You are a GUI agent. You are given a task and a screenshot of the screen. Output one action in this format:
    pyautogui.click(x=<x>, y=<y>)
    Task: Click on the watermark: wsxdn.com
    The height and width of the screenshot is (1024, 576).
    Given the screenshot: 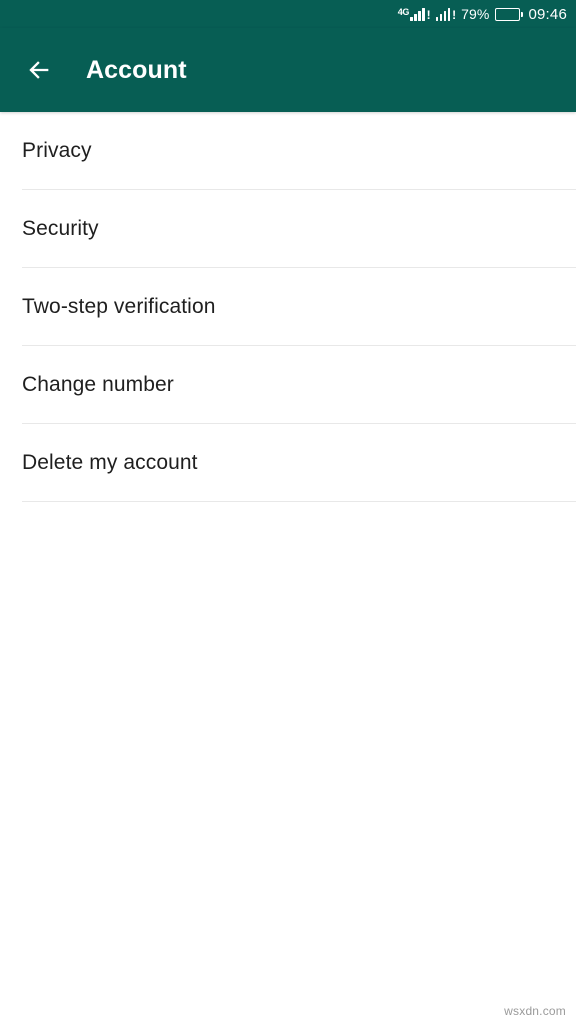 What is the action you would take?
    pyautogui.click(x=535, y=1011)
    